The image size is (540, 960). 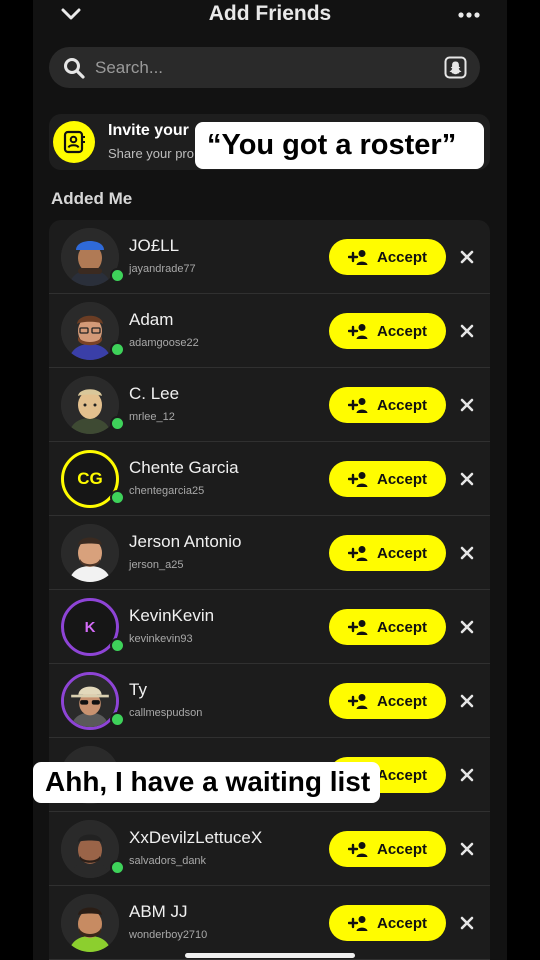 I want to click on caption-overlay-middle: Ahh, I have a waiting list, so click(x=206, y=782).